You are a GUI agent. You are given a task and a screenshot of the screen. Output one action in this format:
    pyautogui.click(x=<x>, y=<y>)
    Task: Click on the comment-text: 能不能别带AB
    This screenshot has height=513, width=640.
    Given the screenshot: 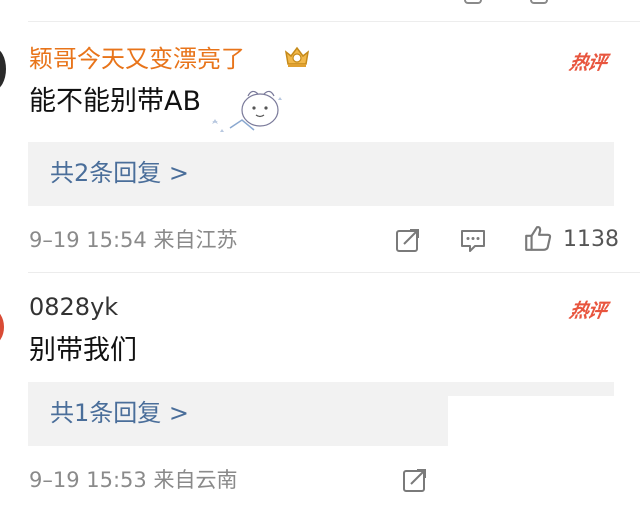 What is the action you would take?
    pyautogui.click(x=115, y=101)
    